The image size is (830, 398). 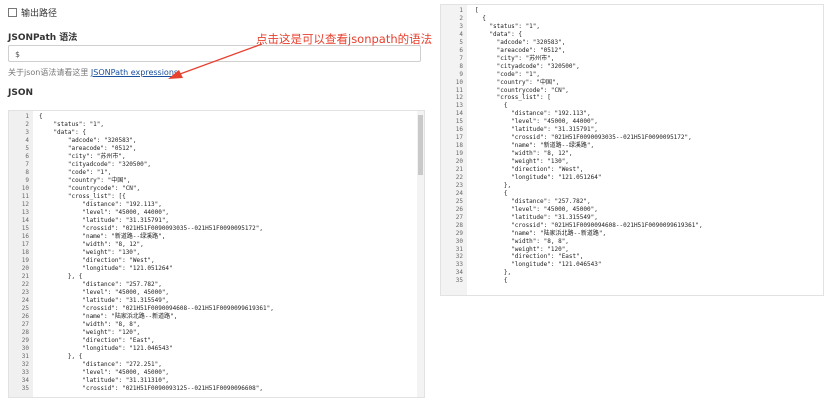 I want to click on code-text: "latitude": "31.311310",, so click(x=104, y=380).